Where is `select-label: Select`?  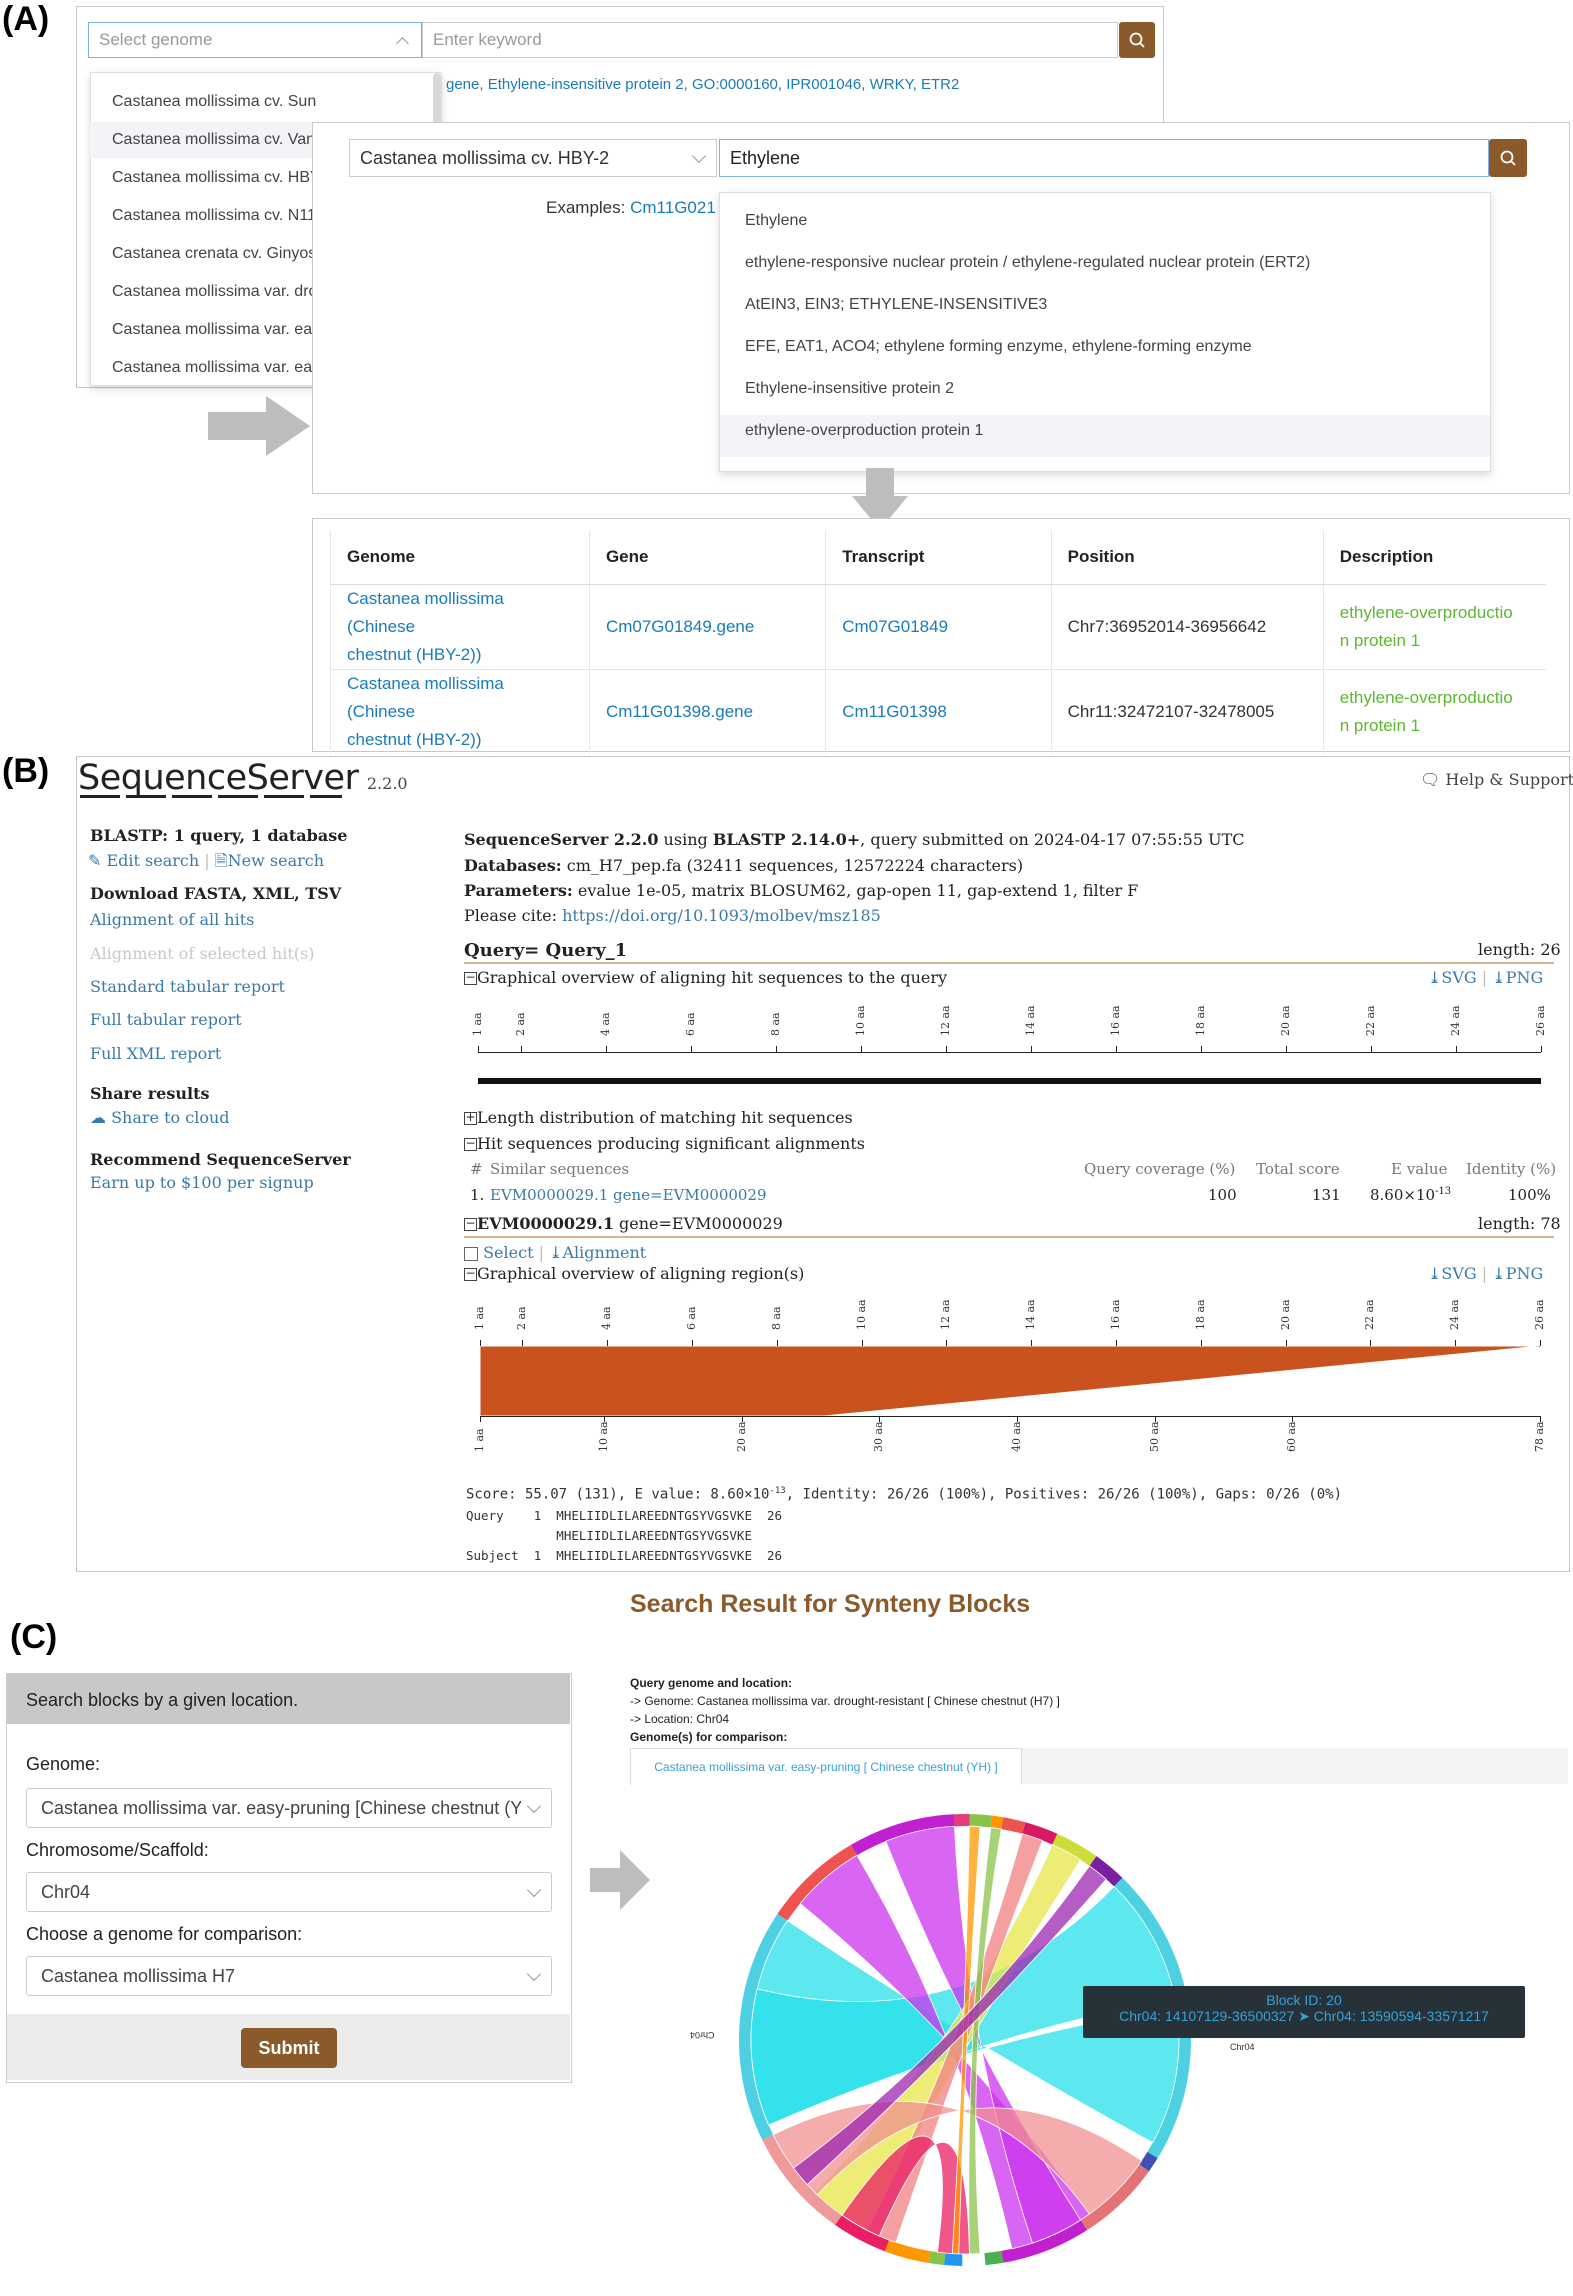 select-label: Select is located at coordinates (508, 1252).